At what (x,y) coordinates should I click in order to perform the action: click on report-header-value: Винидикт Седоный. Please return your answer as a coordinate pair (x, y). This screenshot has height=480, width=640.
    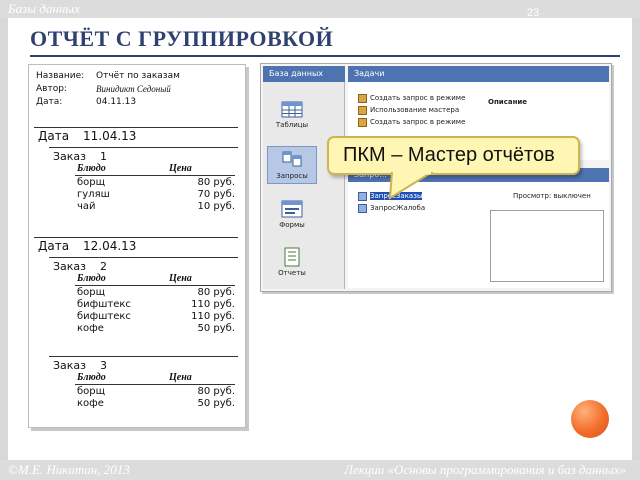
    Looking at the image, I should click on (133, 89).